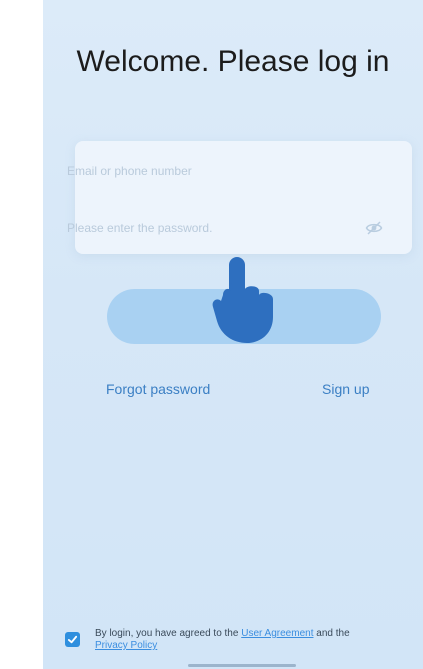 This screenshot has height=669, width=423. What do you see at coordinates (242, 665) in the screenshot?
I see `home-indicator` at bounding box center [242, 665].